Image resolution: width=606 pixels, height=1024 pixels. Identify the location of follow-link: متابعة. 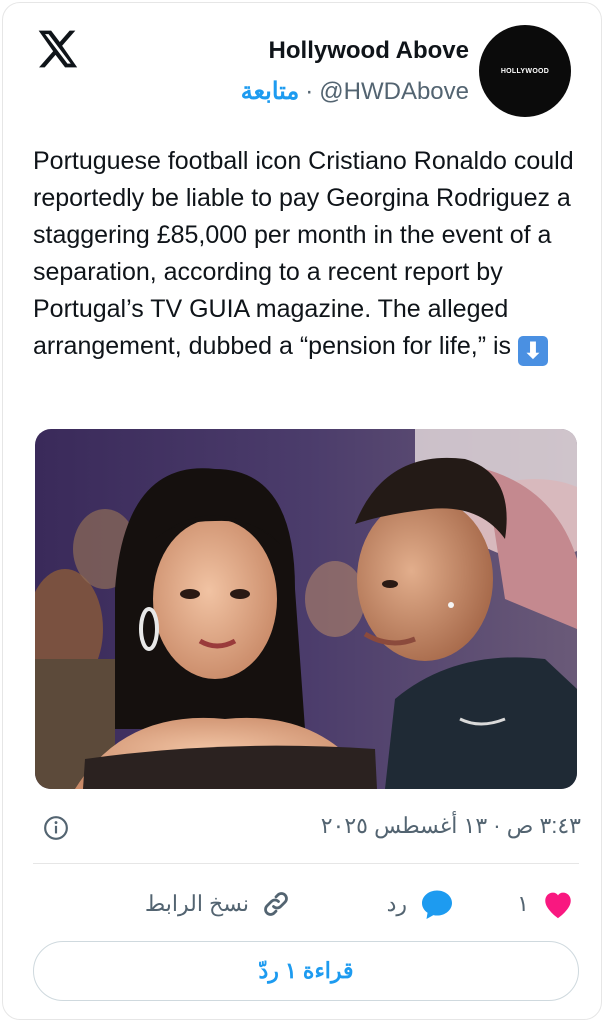
(270, 91).